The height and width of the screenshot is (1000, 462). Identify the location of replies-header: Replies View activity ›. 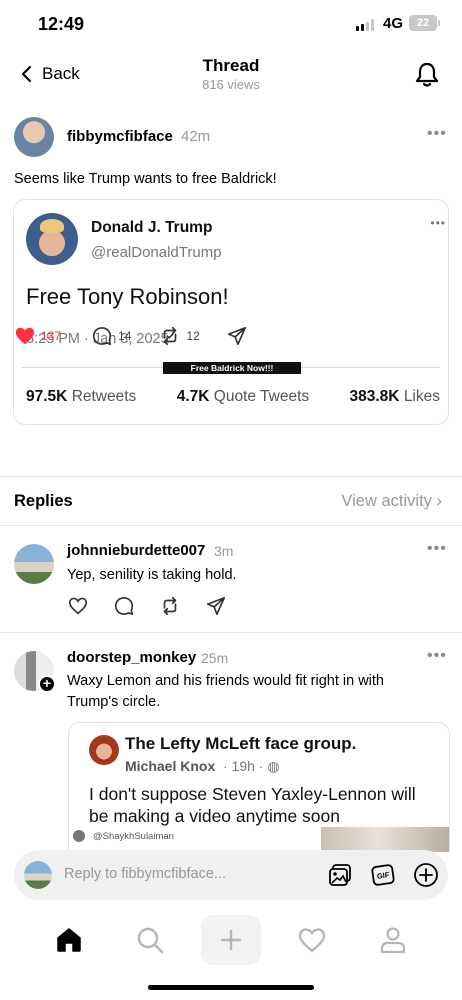
(231, 501).